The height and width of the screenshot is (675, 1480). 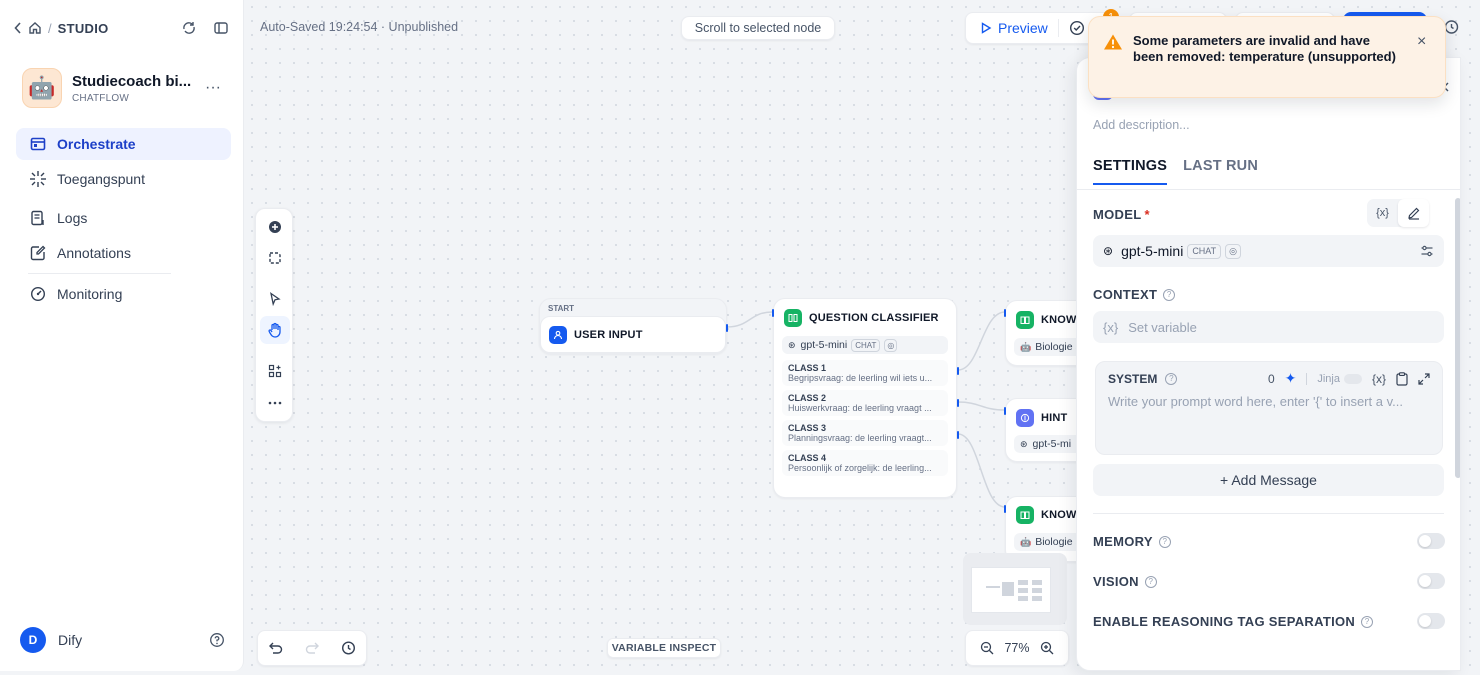 I want to click on user-icon, so click(x=558, y=334).